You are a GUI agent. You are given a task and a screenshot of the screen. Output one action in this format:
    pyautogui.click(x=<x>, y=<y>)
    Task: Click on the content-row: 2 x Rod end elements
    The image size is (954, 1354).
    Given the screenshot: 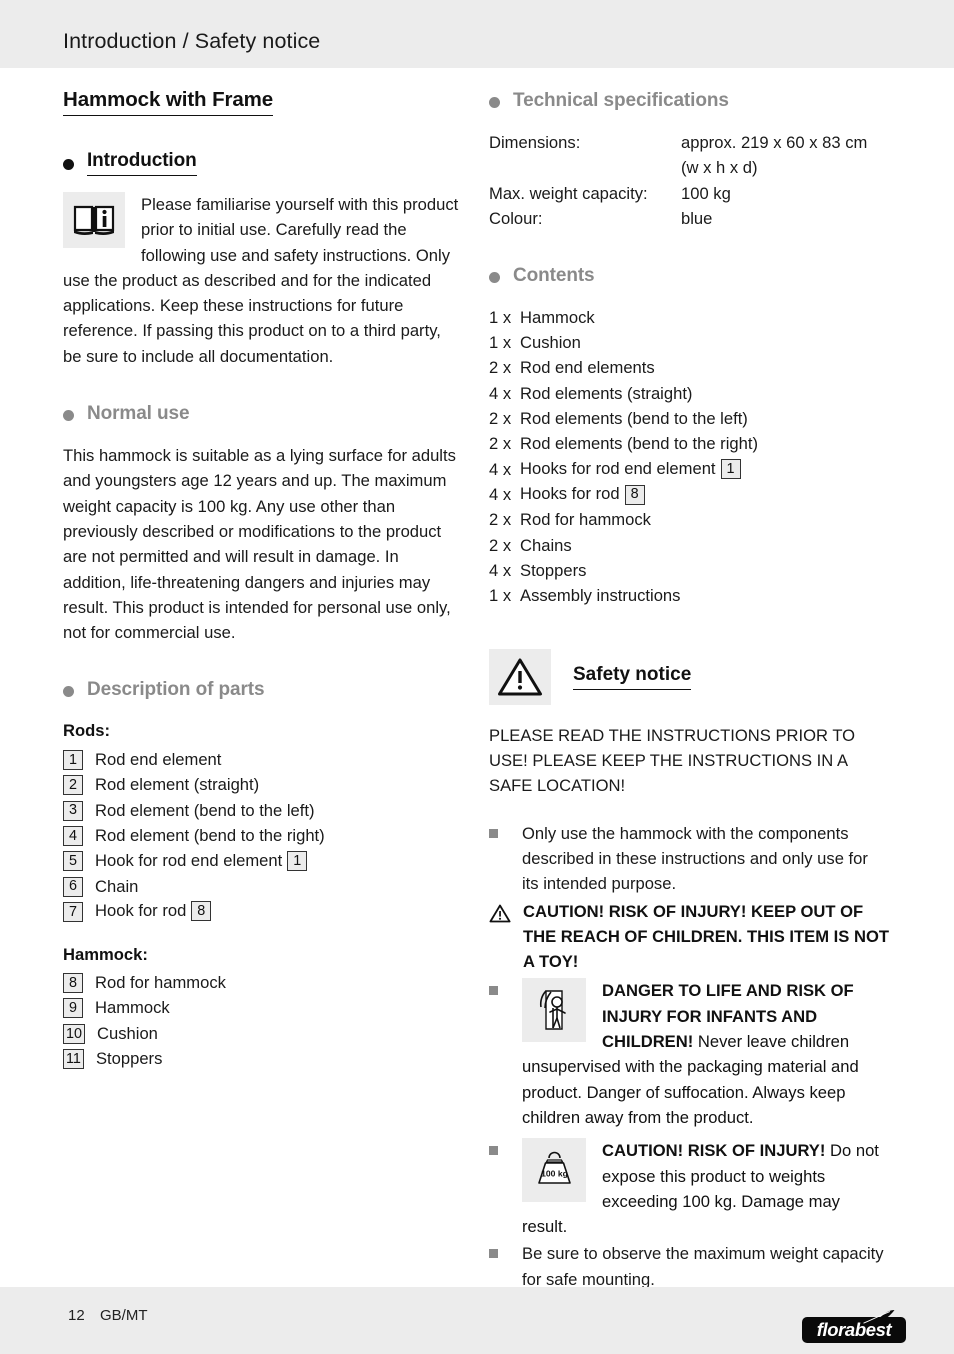 What is the action you would take?
    pyautogui.click(x=689, y=368)
    